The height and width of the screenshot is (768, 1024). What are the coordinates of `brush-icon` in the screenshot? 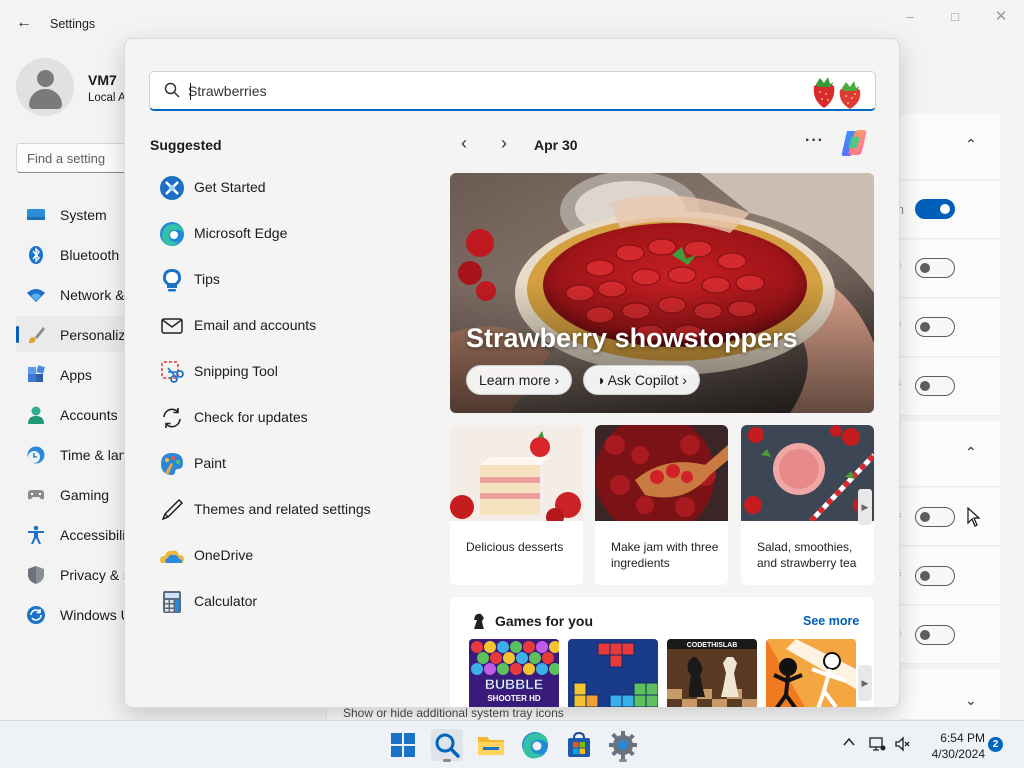 It's located at (37, 335).